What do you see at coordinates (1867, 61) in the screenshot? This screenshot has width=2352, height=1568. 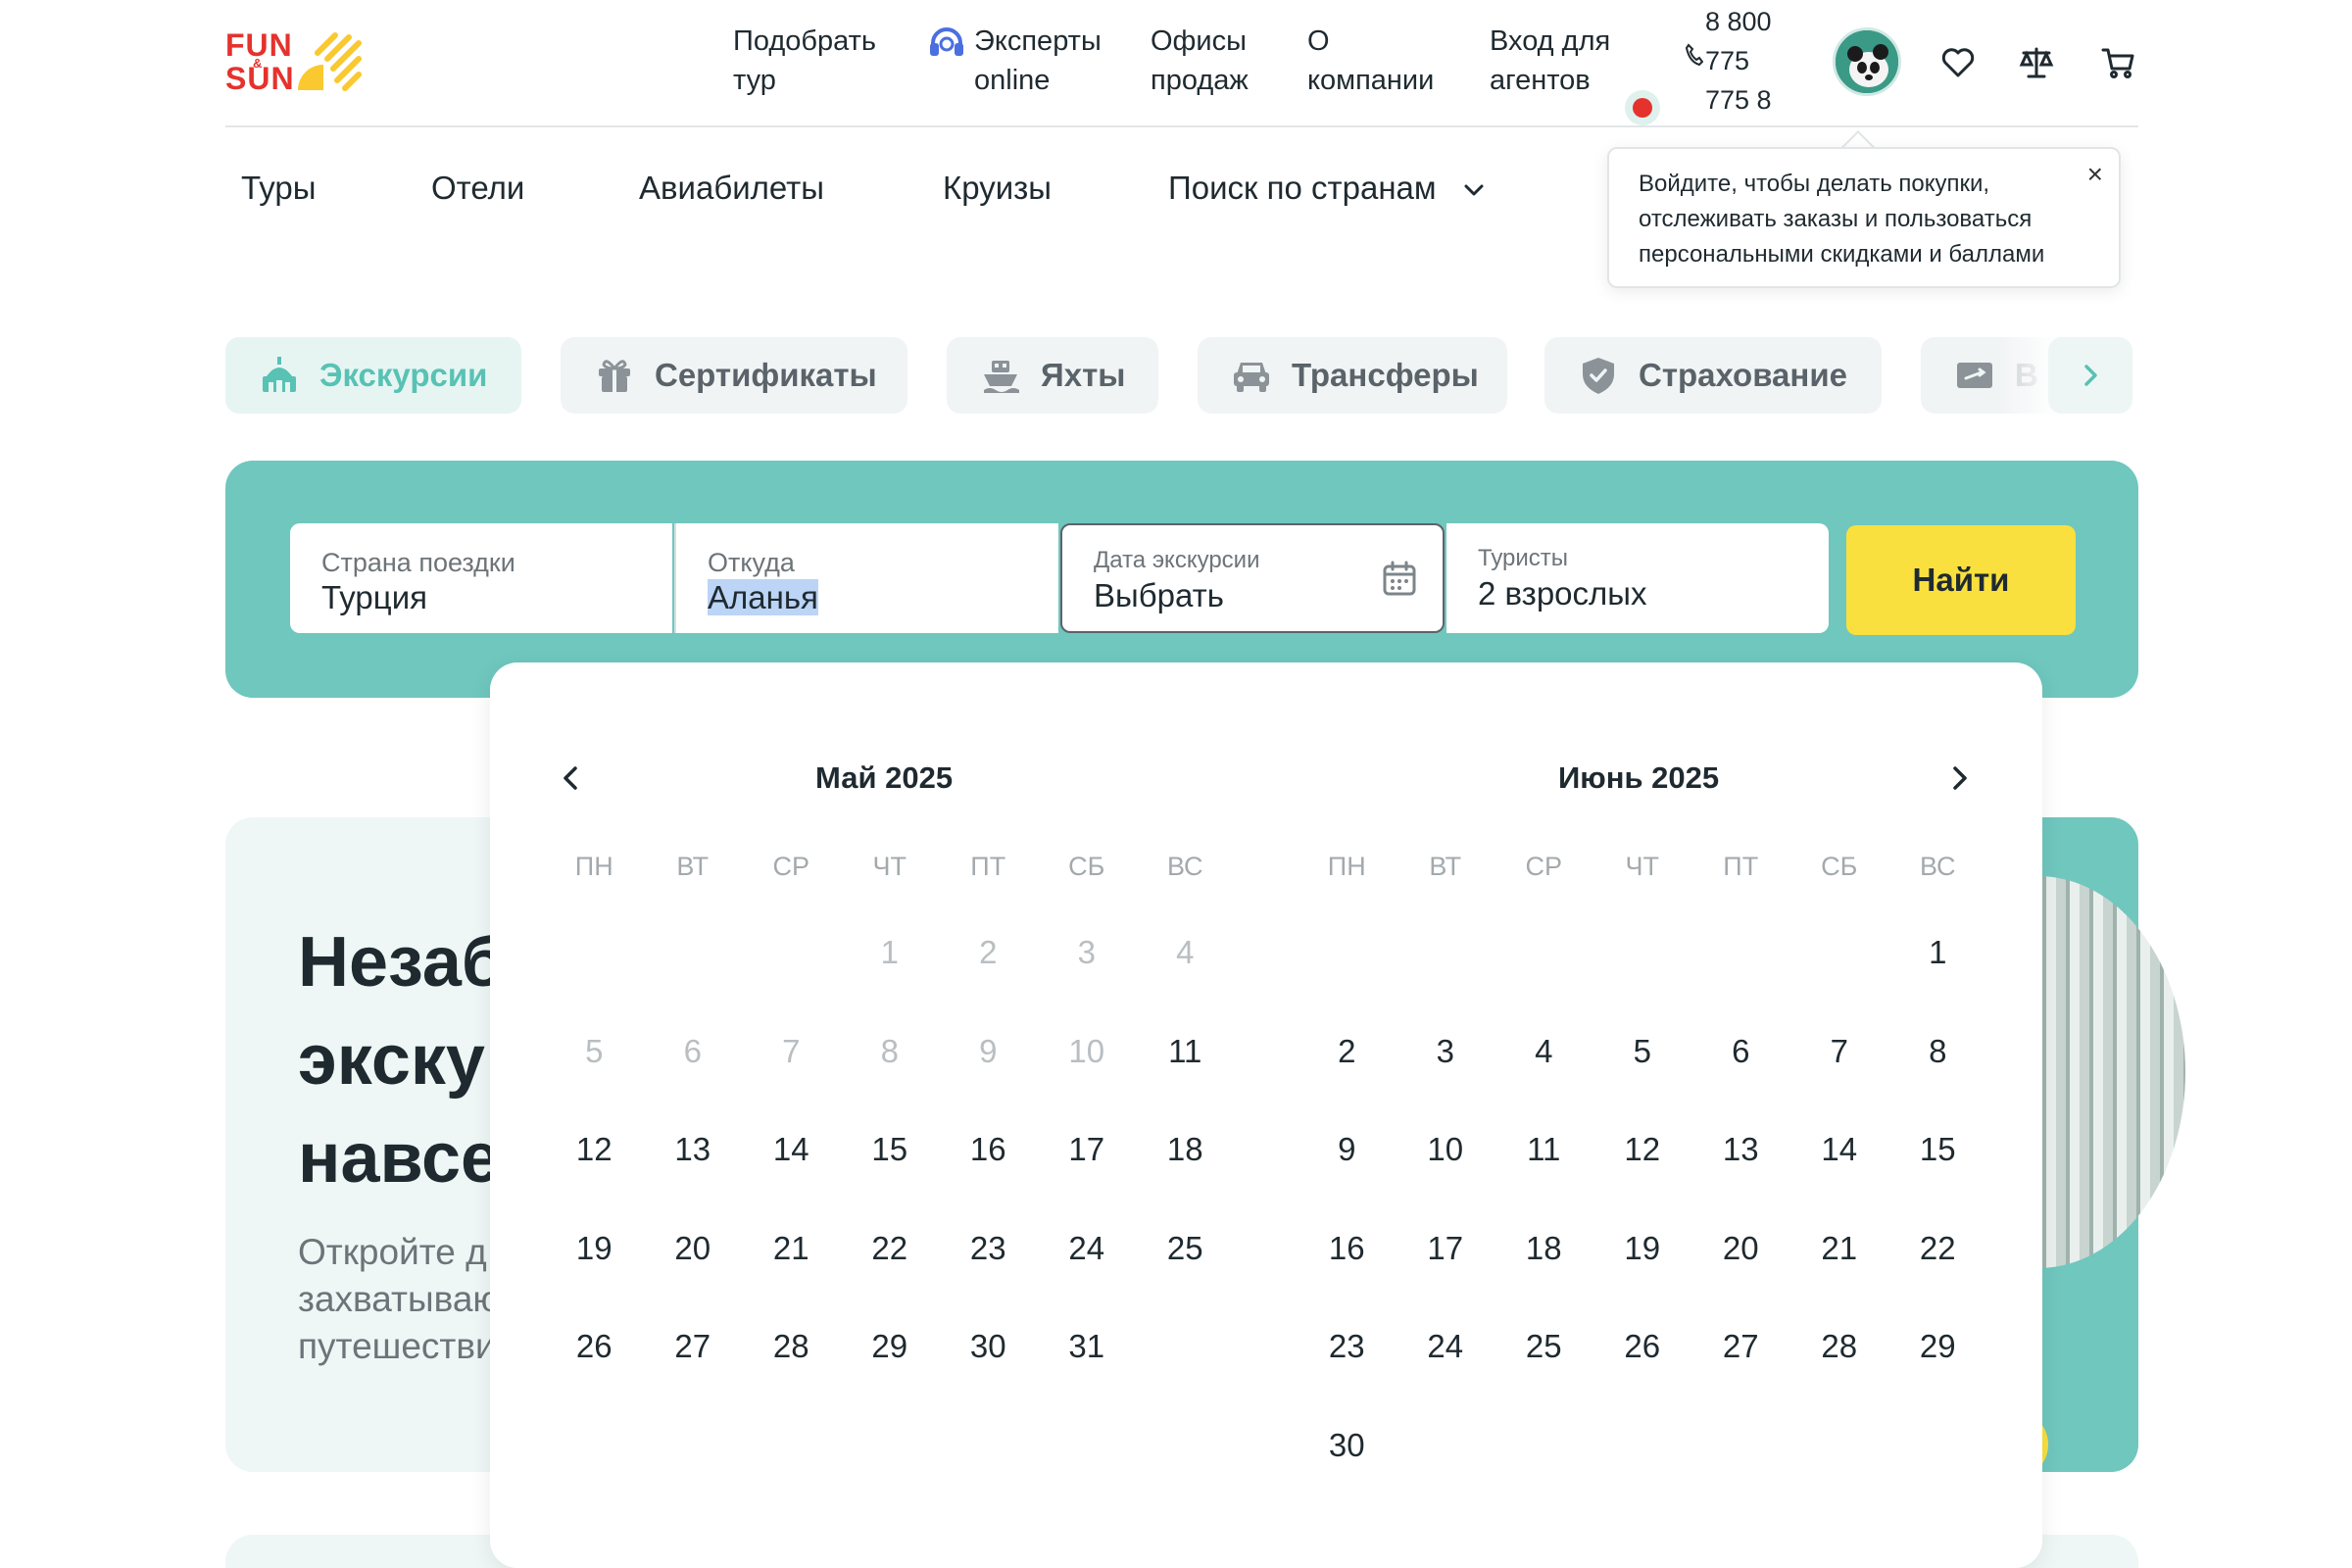 I see `avatar` at bounding box center [1867, 61].